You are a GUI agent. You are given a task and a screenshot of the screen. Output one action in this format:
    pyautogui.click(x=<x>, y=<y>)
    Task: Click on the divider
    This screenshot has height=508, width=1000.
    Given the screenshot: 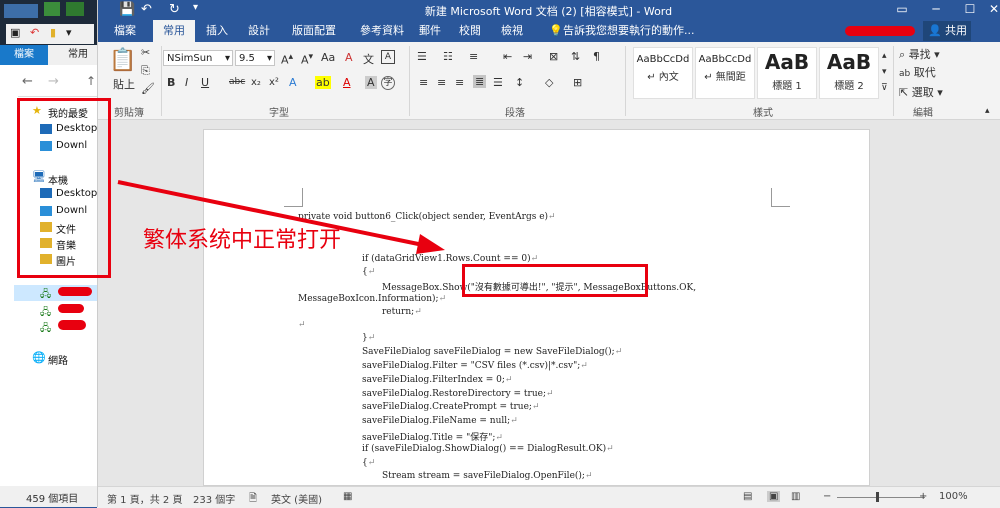 What is the action you would take?
    pyautogui.click(x=625, y=81)
    